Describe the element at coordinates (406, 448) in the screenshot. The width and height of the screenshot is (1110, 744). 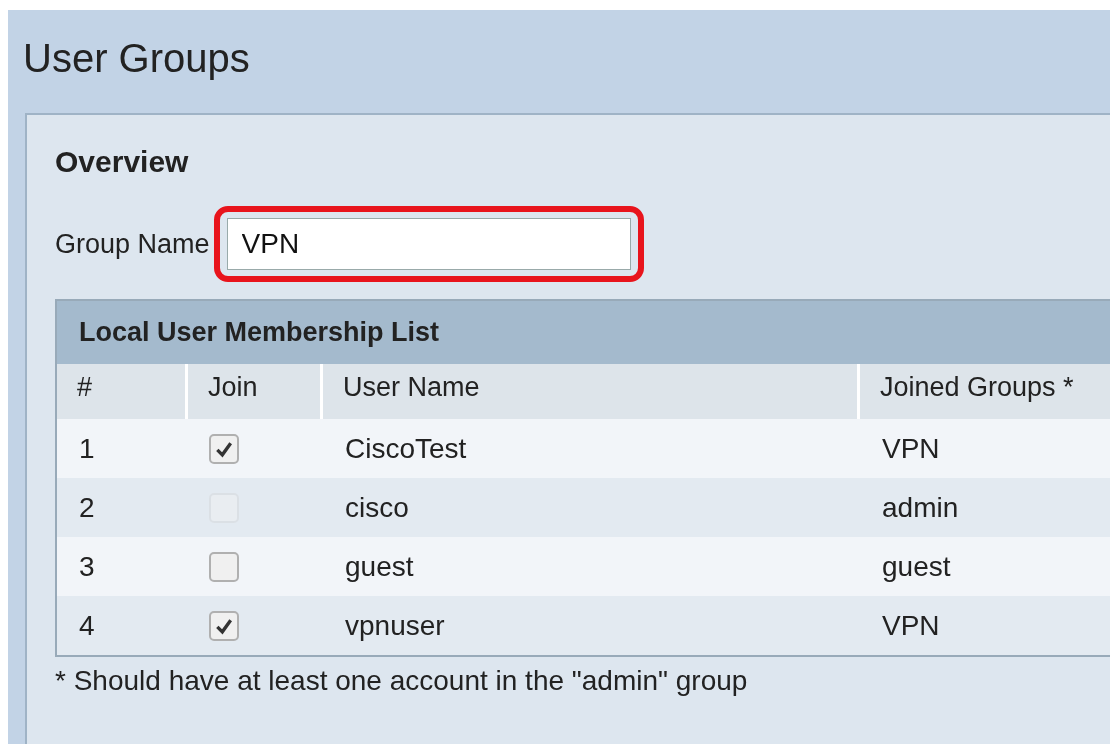
I see `table-cell-text: CiscoTest` at that location.